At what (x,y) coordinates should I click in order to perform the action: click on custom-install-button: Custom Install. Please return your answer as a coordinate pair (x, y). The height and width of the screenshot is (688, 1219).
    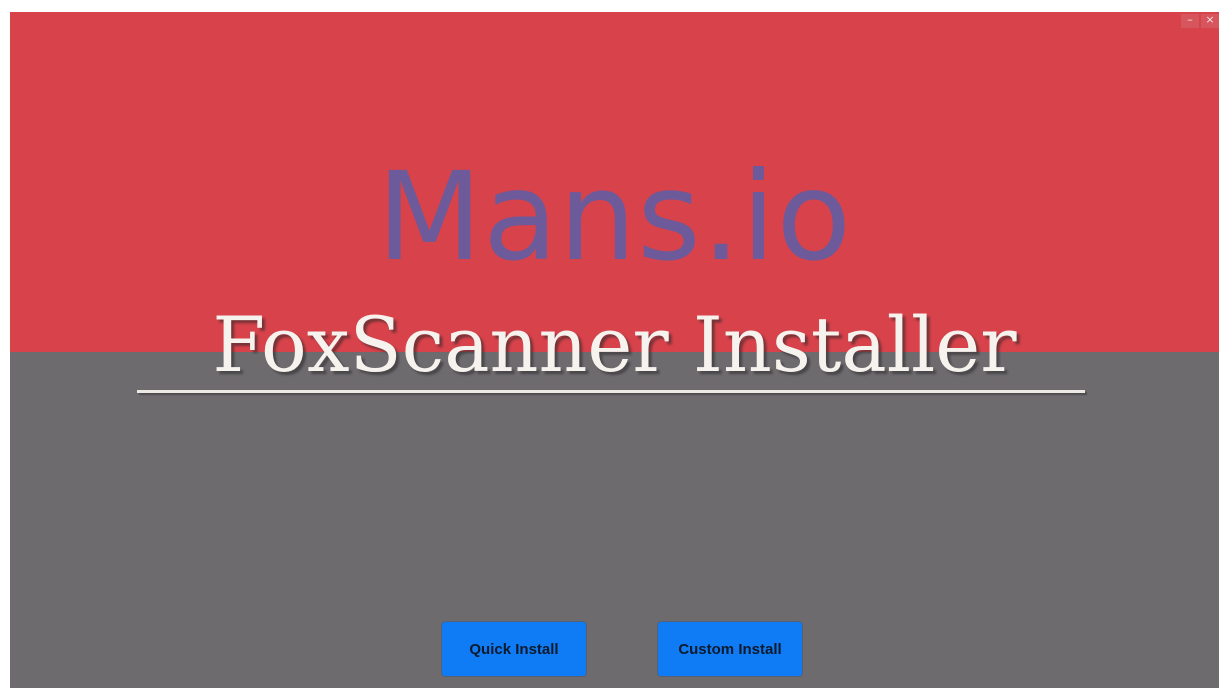
    Looking at the image, I should click on (730, 649).